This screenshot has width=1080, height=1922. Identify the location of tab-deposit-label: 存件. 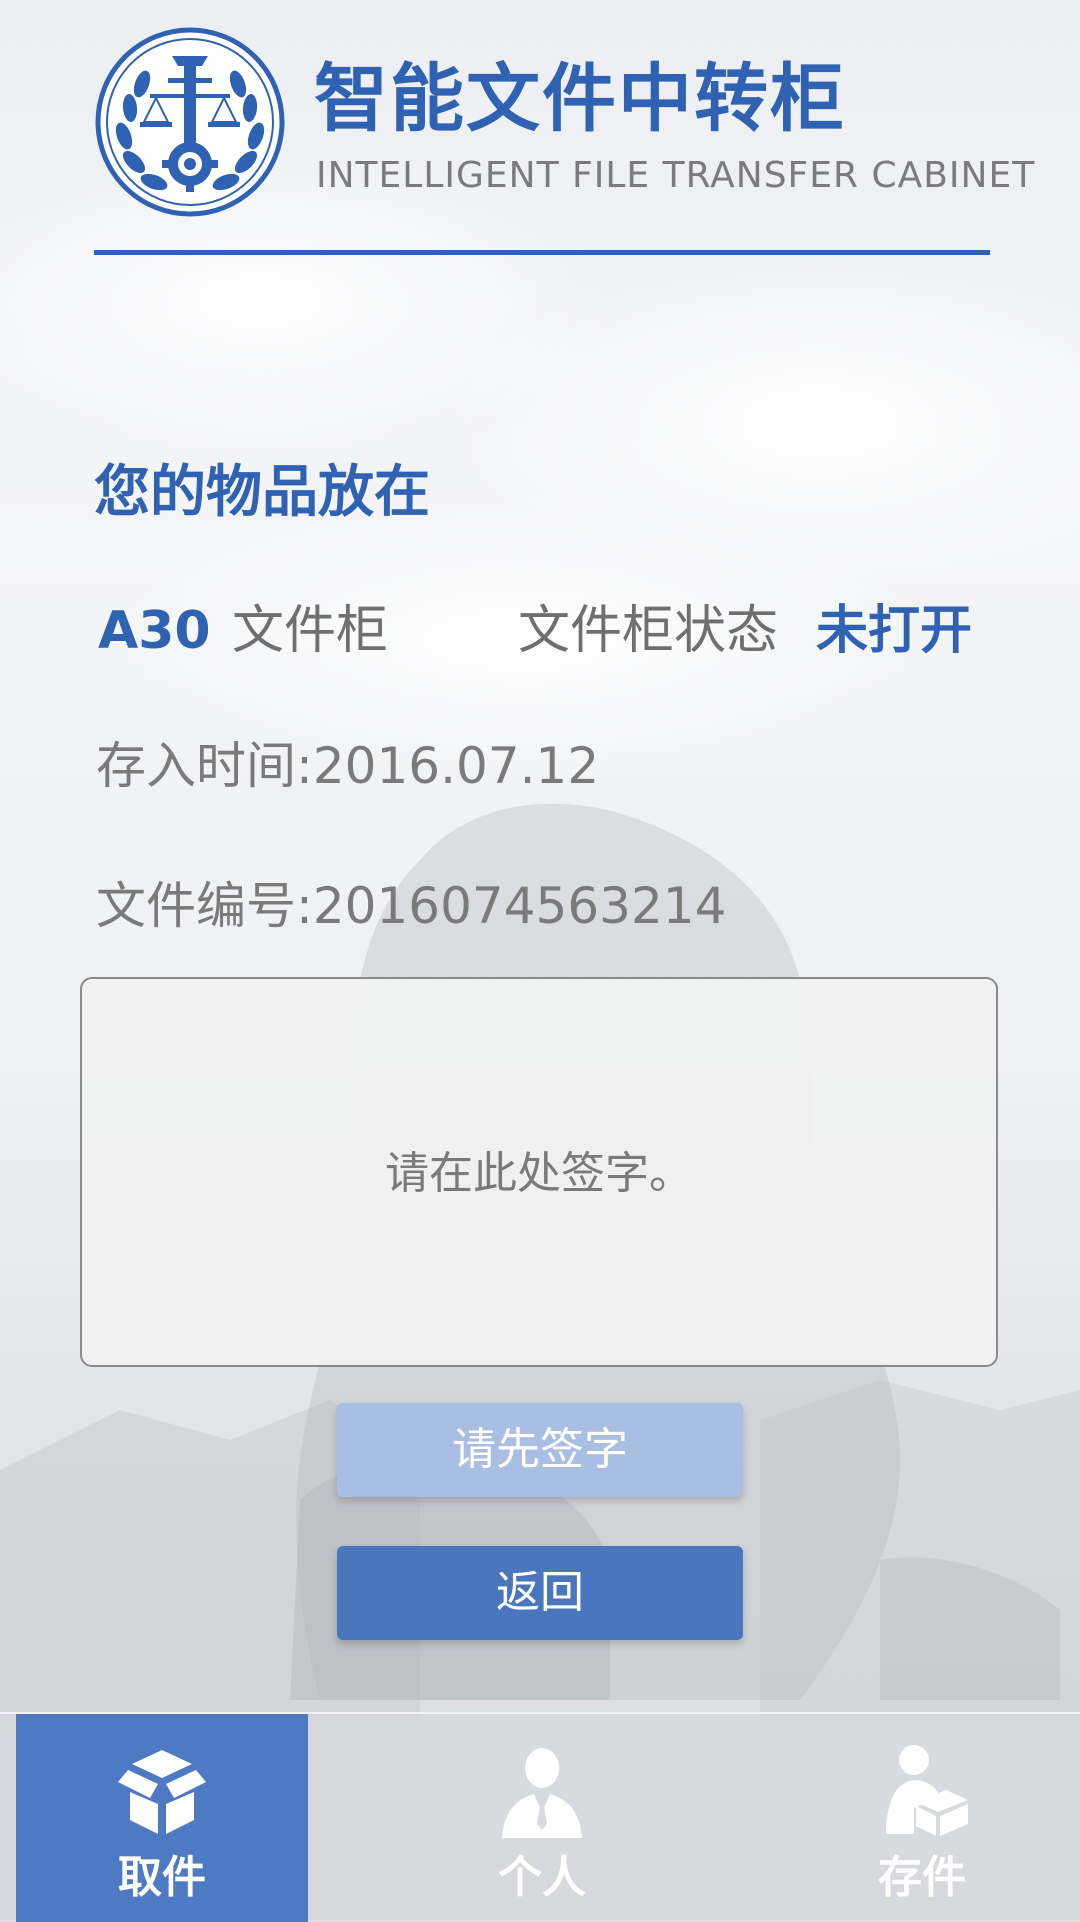
(922, 1877).